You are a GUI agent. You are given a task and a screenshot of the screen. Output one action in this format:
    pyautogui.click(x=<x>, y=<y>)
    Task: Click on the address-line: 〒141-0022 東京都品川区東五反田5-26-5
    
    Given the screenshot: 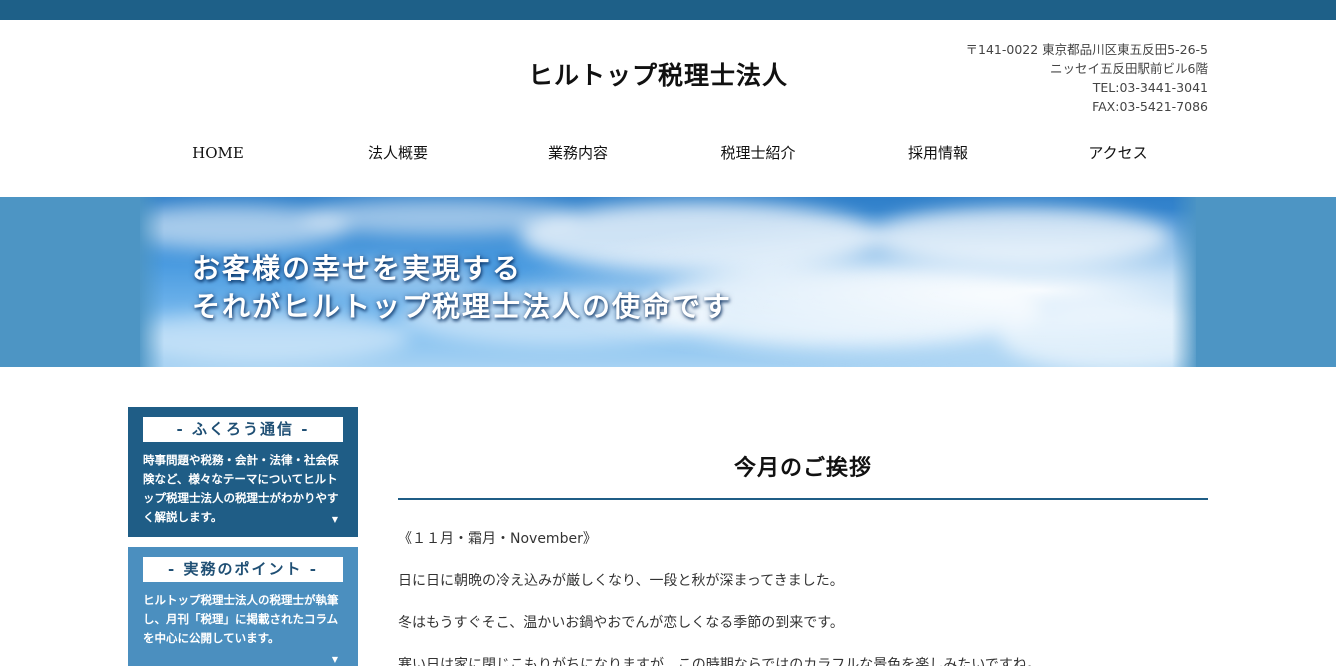 What is the action you would take?
    pyautogui.click(x=1087, y=49)
    